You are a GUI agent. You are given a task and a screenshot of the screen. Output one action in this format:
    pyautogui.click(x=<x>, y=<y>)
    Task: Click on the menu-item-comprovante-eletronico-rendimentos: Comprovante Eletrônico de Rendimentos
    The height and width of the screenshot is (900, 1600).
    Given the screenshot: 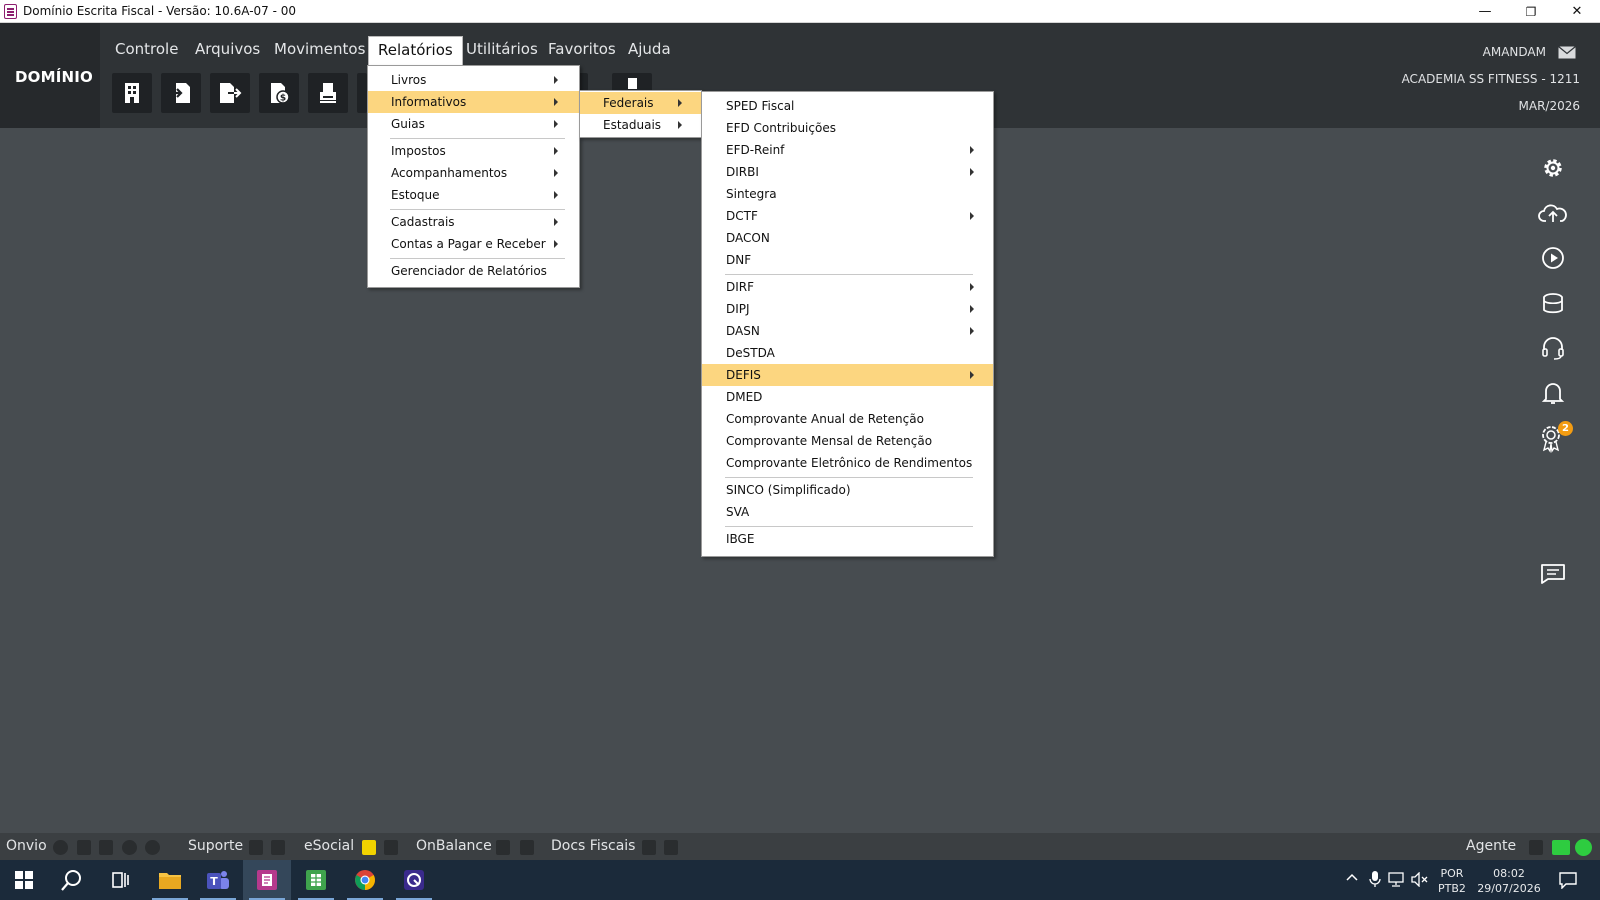 What is the action you would take?
    pyautogui.click(x=847, y=463)
    